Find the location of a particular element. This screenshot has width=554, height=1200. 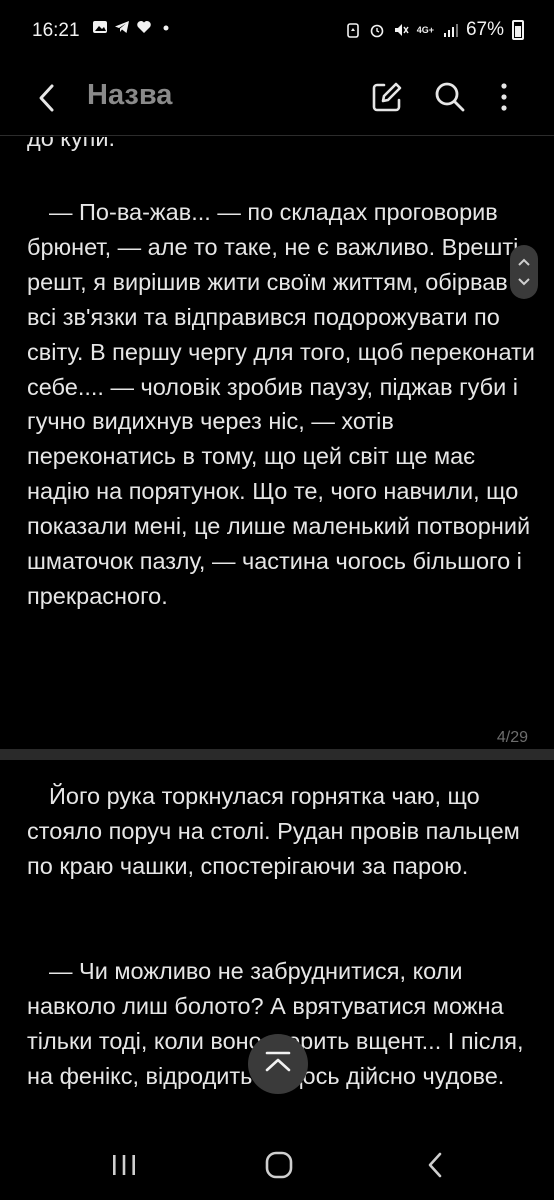

battery-saver-icon is located at coordinates (353, 30).